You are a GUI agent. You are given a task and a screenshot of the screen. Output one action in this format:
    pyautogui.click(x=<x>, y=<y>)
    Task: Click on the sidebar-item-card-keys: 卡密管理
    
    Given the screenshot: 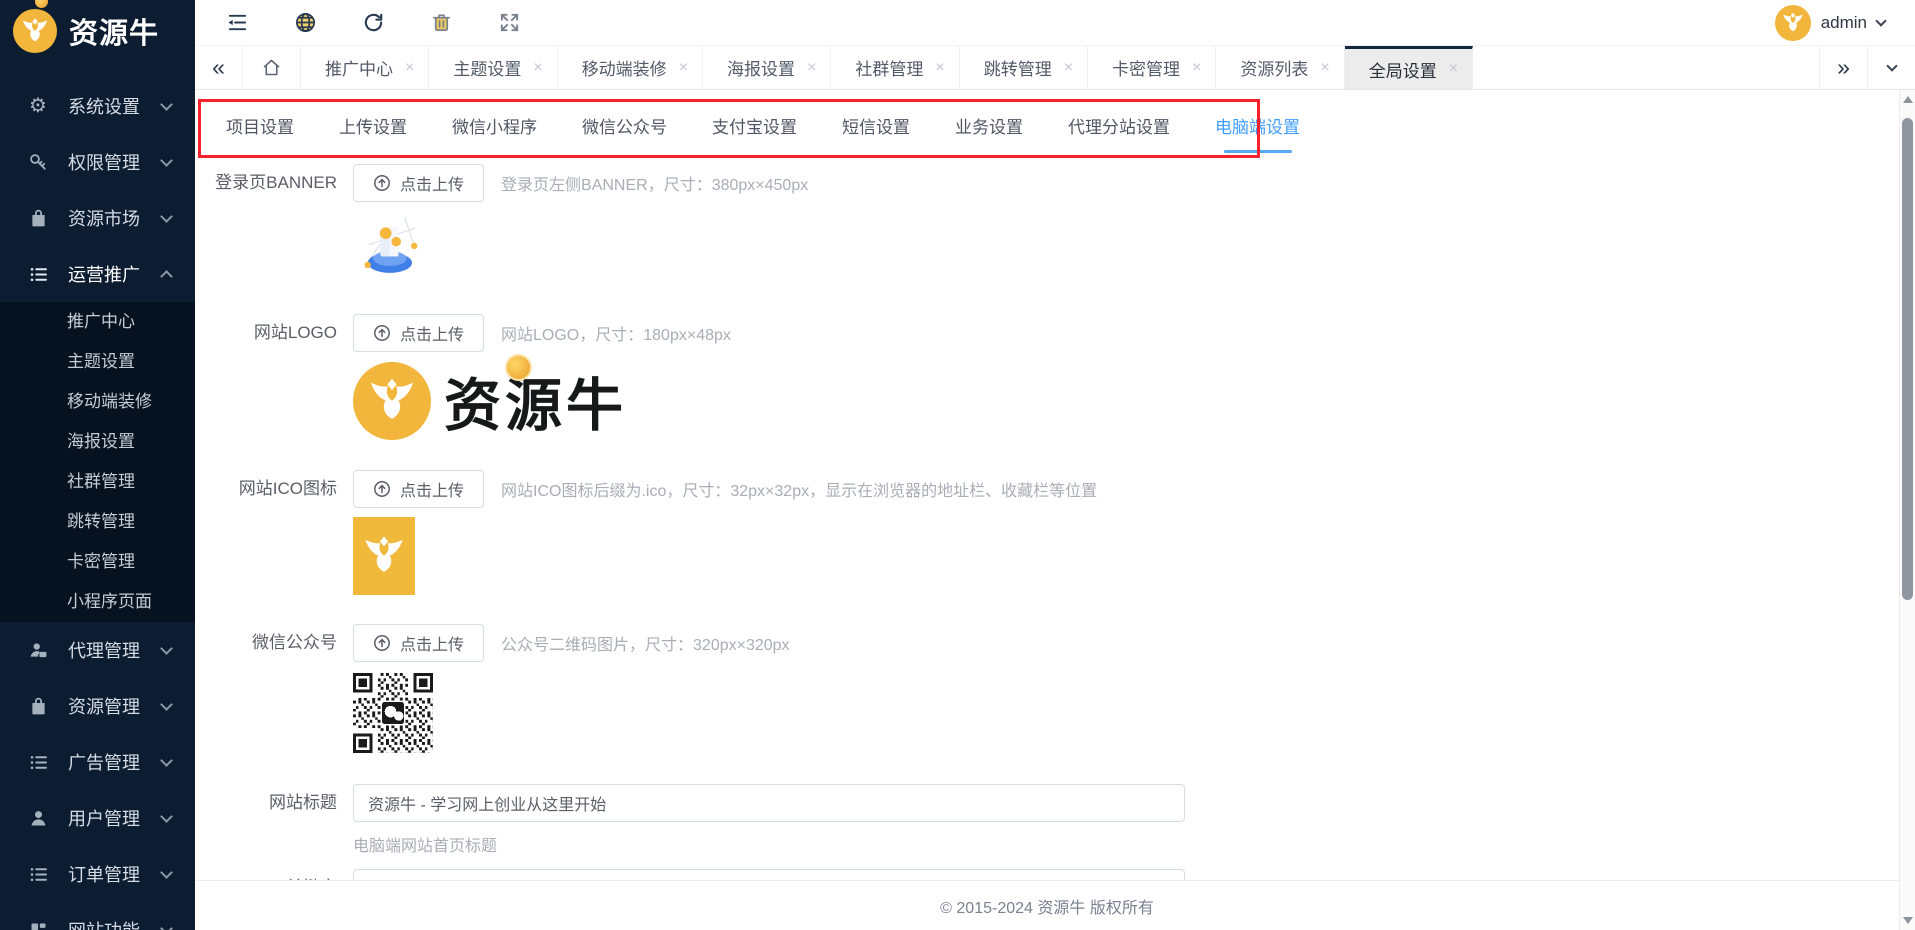 What is the action you would take?
    pyautogui.click(x=97, y=562)
    